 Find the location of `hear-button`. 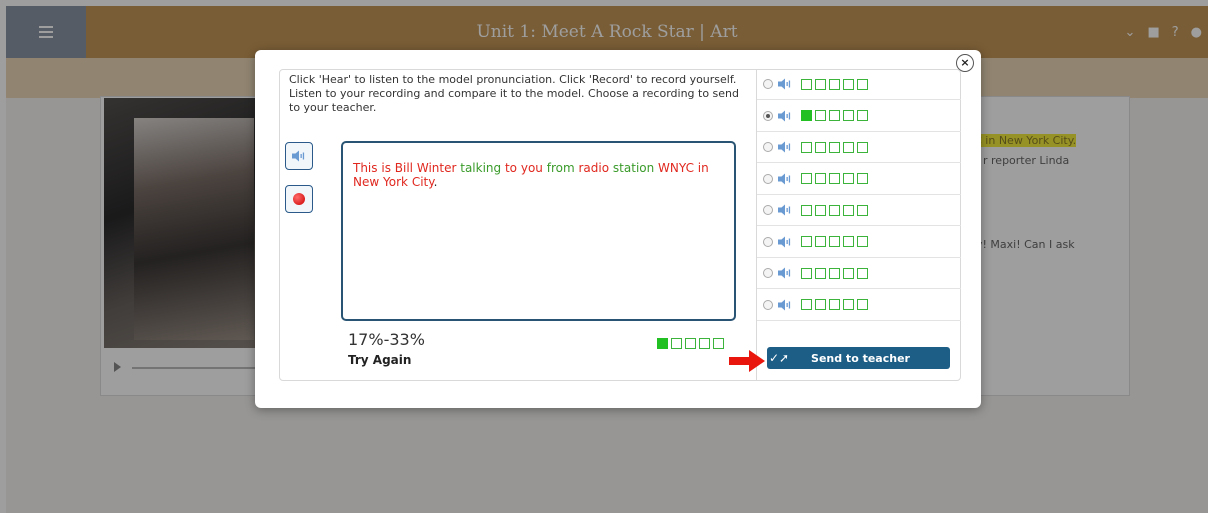

hear-button is located at coordinates (299, 156).